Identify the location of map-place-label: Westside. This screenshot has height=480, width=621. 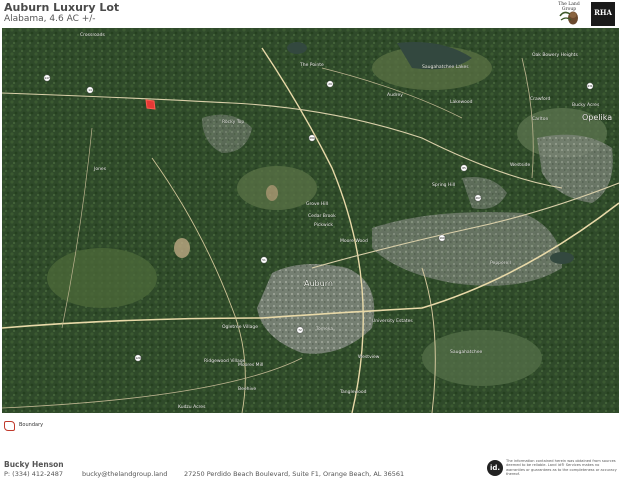
(520, 165).